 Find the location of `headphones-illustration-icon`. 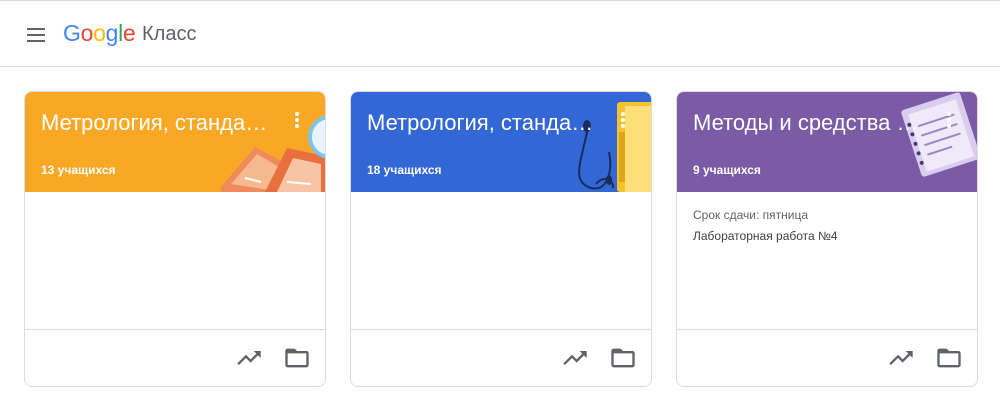

headphones-illustration-icon is located at coordinates (614, 147).